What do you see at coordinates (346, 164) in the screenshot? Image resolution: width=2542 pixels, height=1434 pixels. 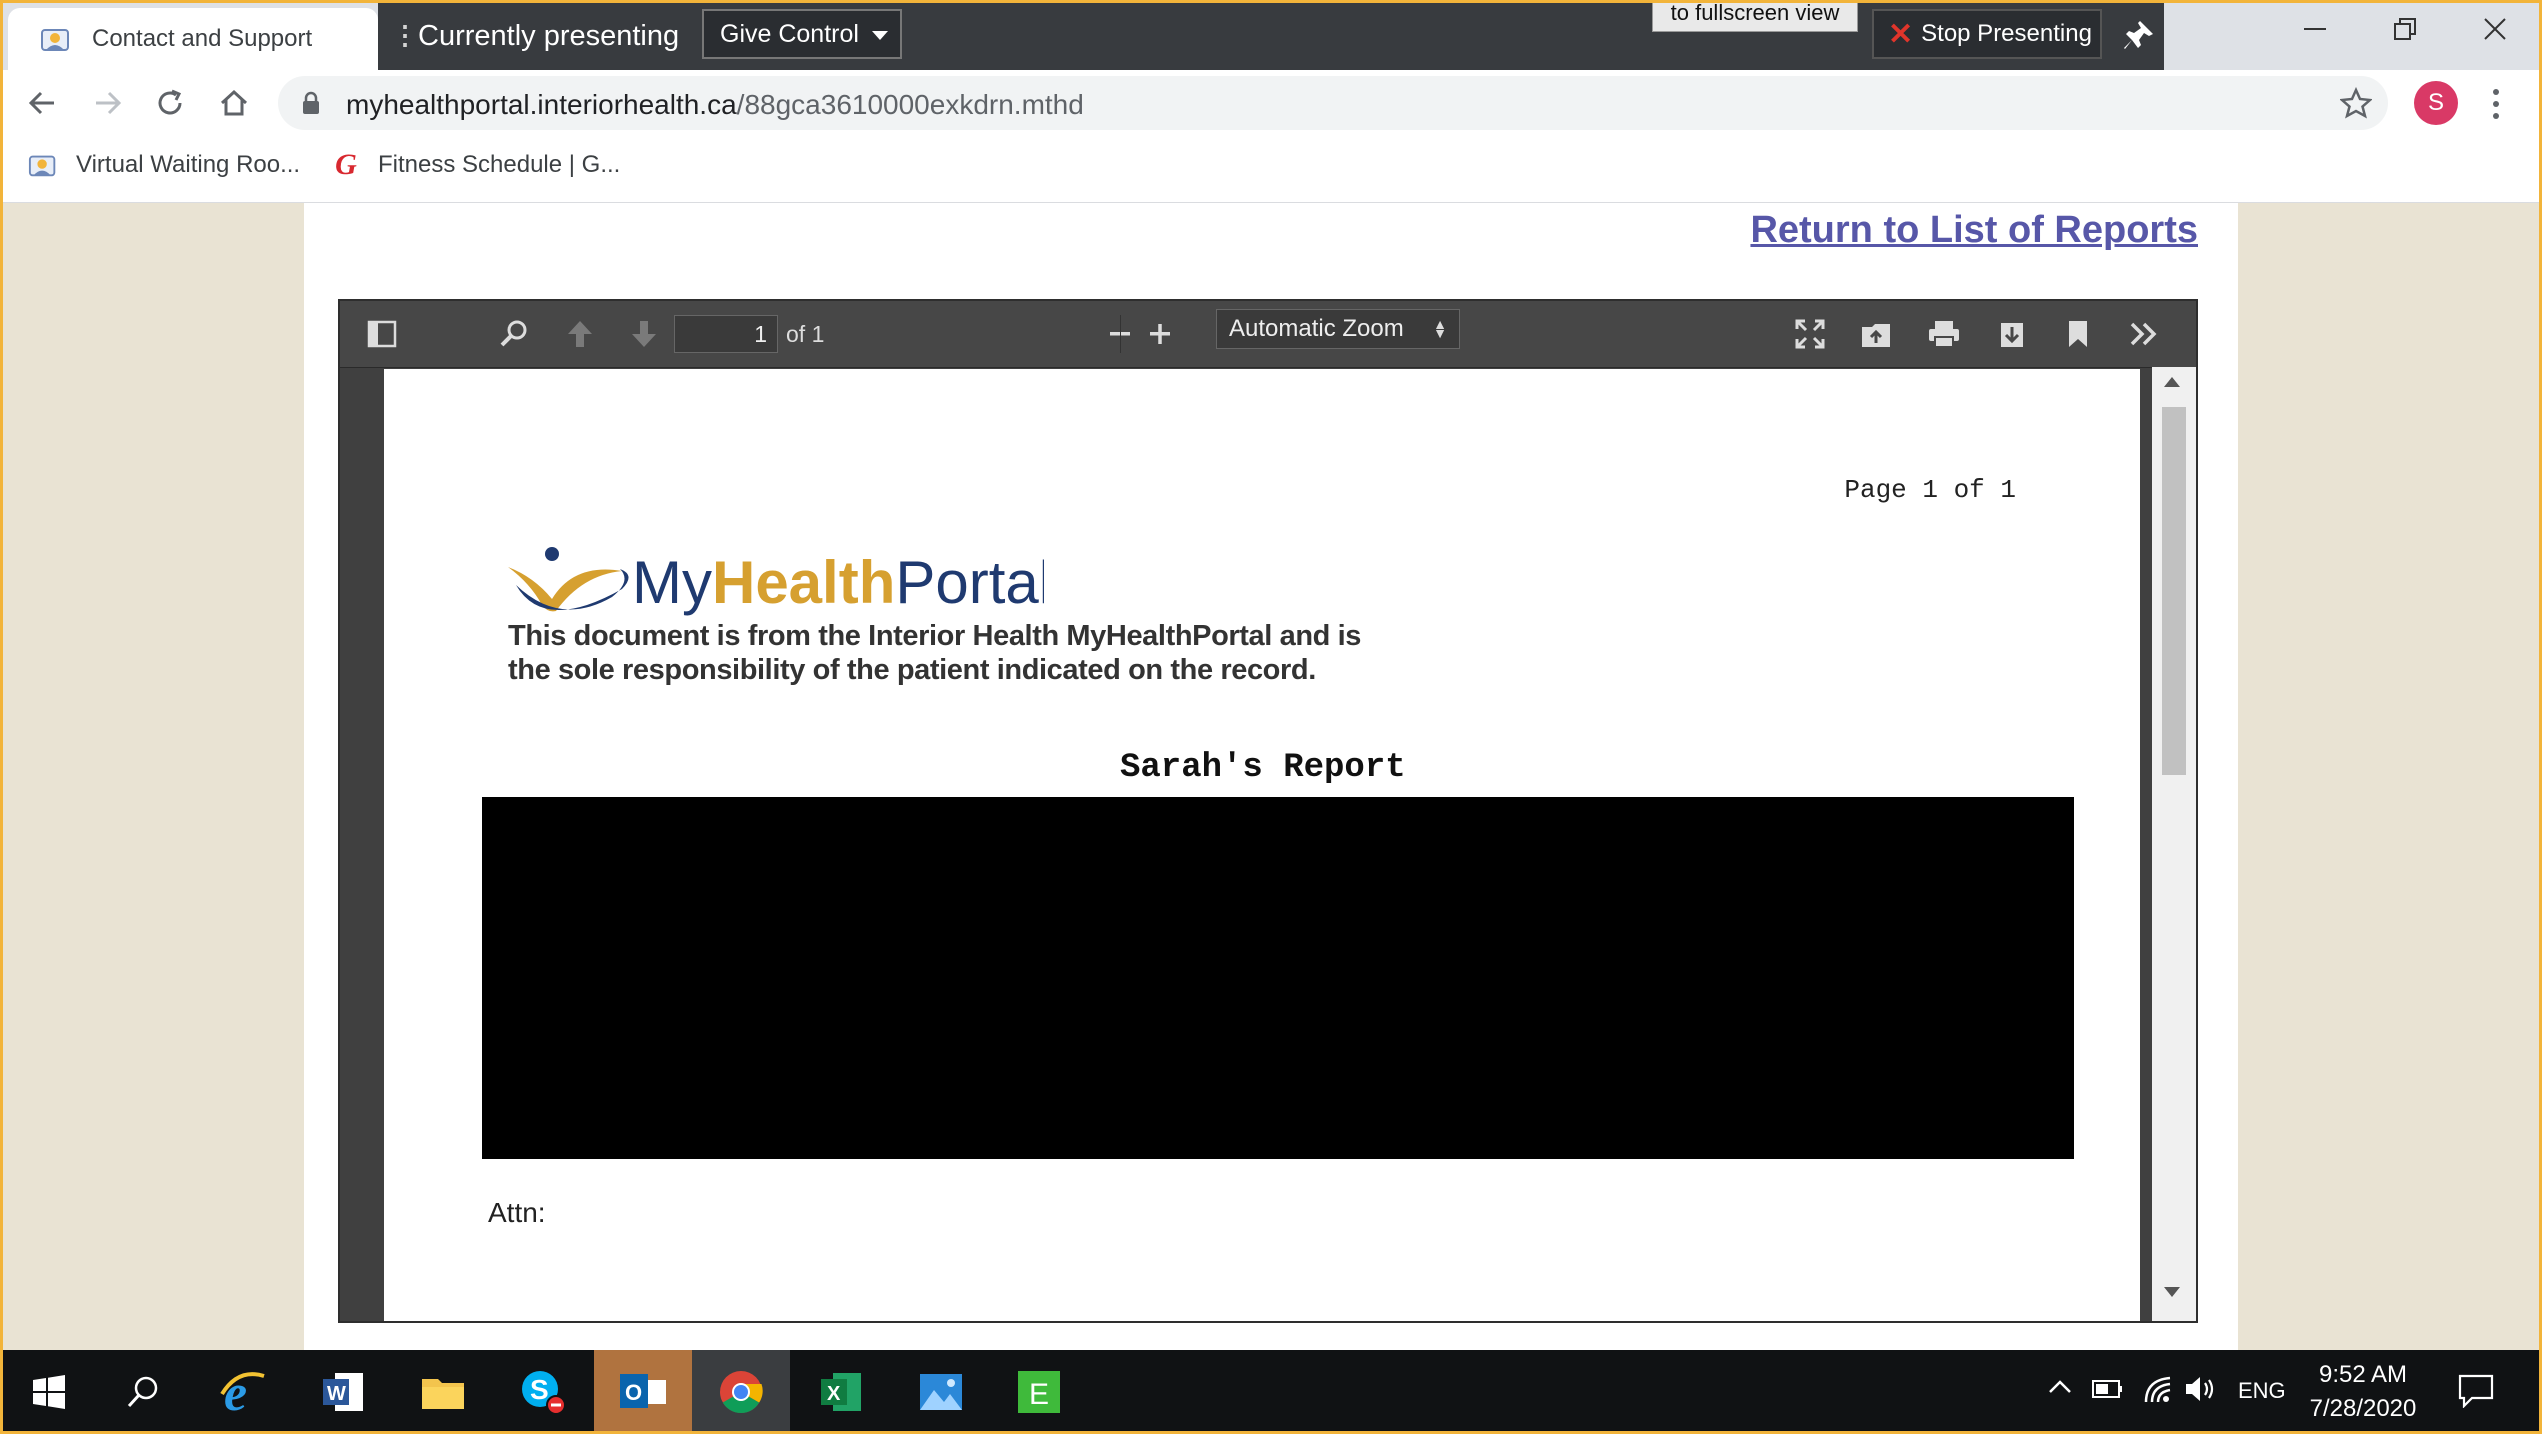 I see `g-logo-icon: G` at bounding box center [346, 164].